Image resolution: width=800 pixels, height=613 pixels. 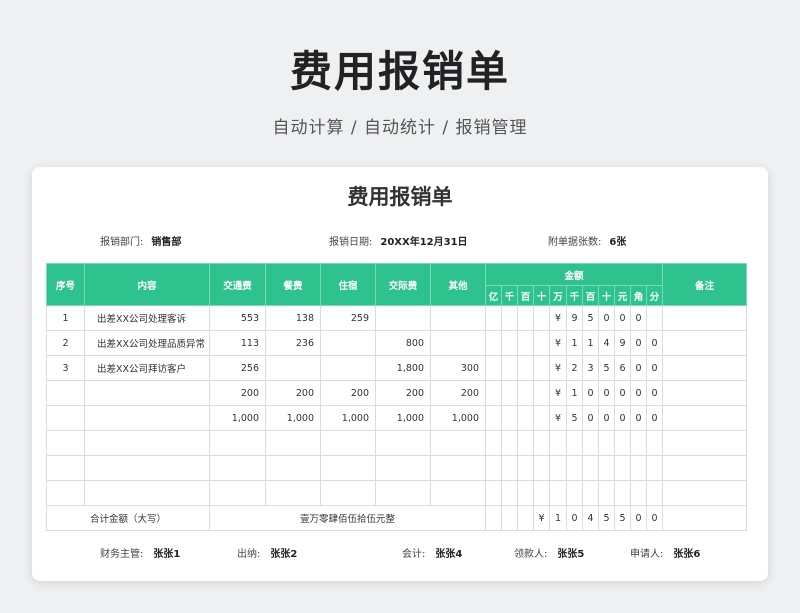 I want to click on cell-meal: 138, so click(x=293, y=318).